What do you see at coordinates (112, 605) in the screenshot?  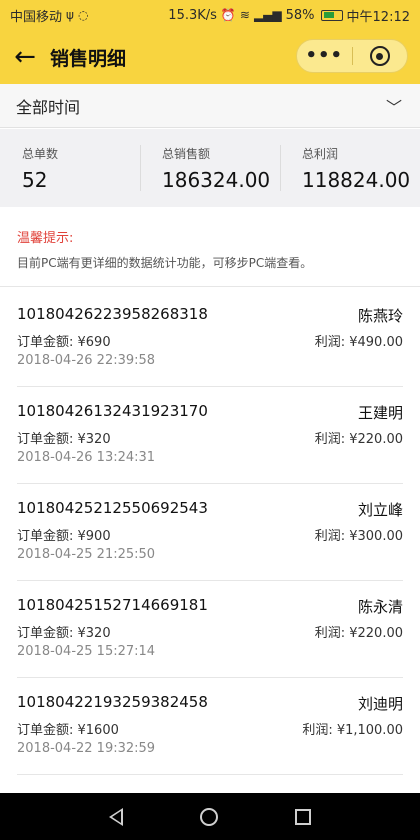 I see `order-number: 10180425152714669181` at bounding box center [112, 605].